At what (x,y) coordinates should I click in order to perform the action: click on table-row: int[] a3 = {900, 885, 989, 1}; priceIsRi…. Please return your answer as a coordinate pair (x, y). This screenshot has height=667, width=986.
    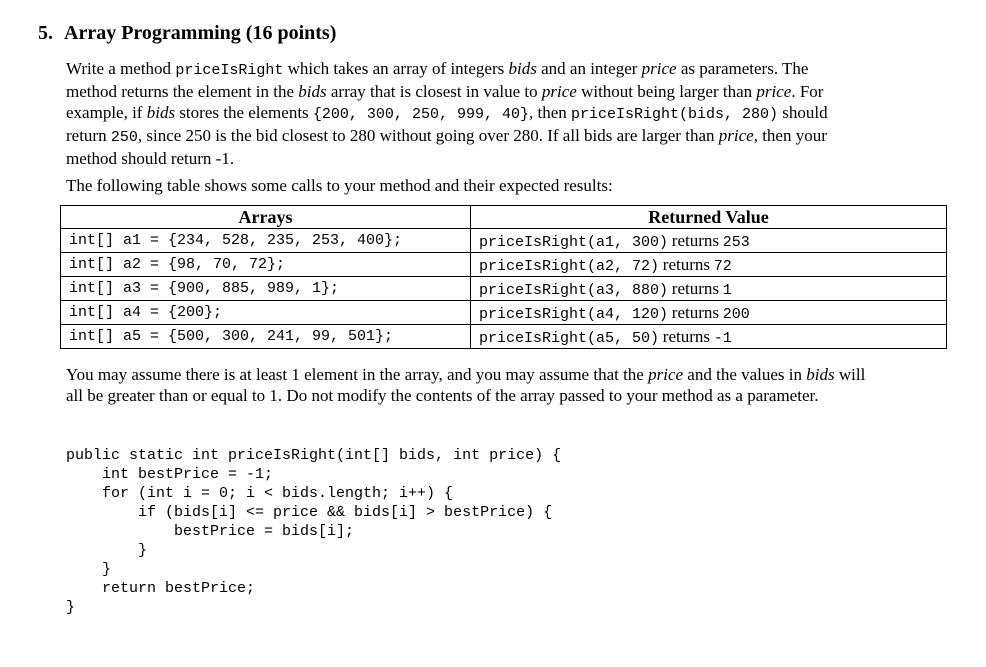
    Looking at the image, I should click on (503, 288).